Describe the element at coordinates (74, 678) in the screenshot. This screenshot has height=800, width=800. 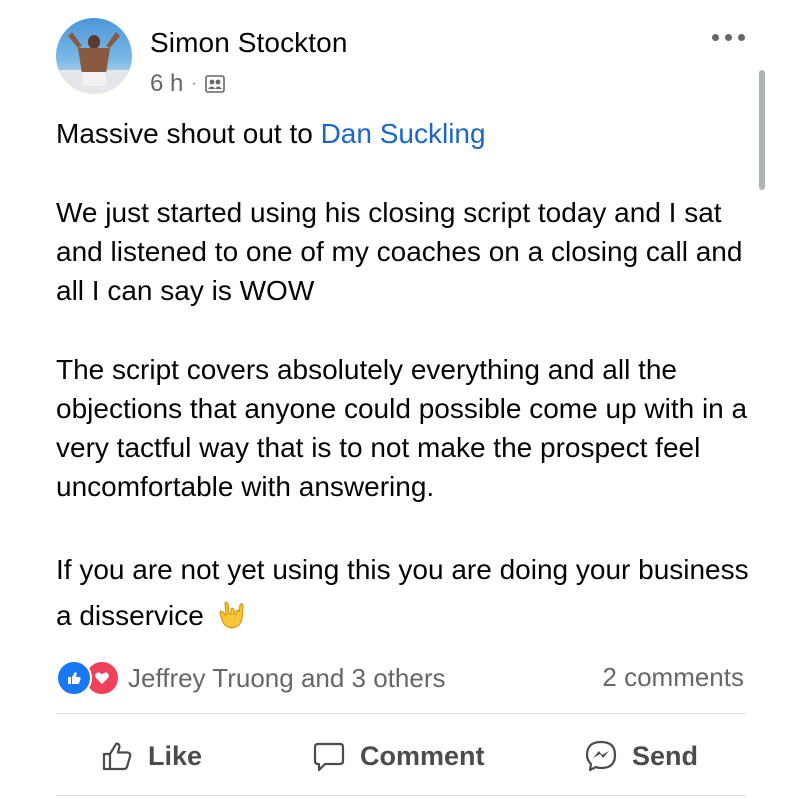
I see `like-icon` at that location.